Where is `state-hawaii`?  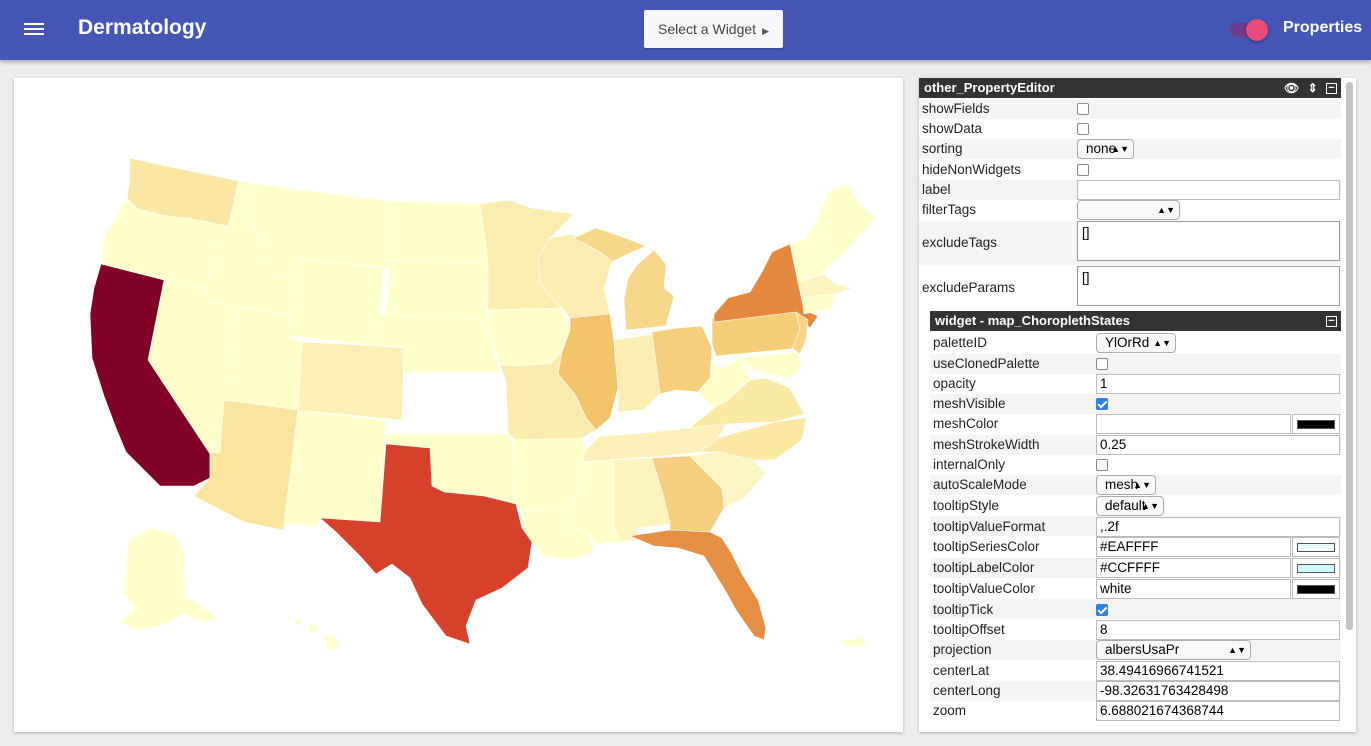 state-hawaii is located at coordinates (317, 634).